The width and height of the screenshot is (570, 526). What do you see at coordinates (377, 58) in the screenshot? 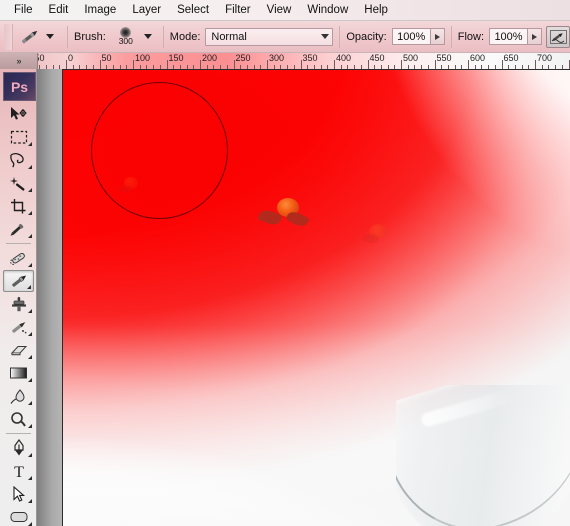
I see `ruler-label: 450` at bounding box center [377, 58].